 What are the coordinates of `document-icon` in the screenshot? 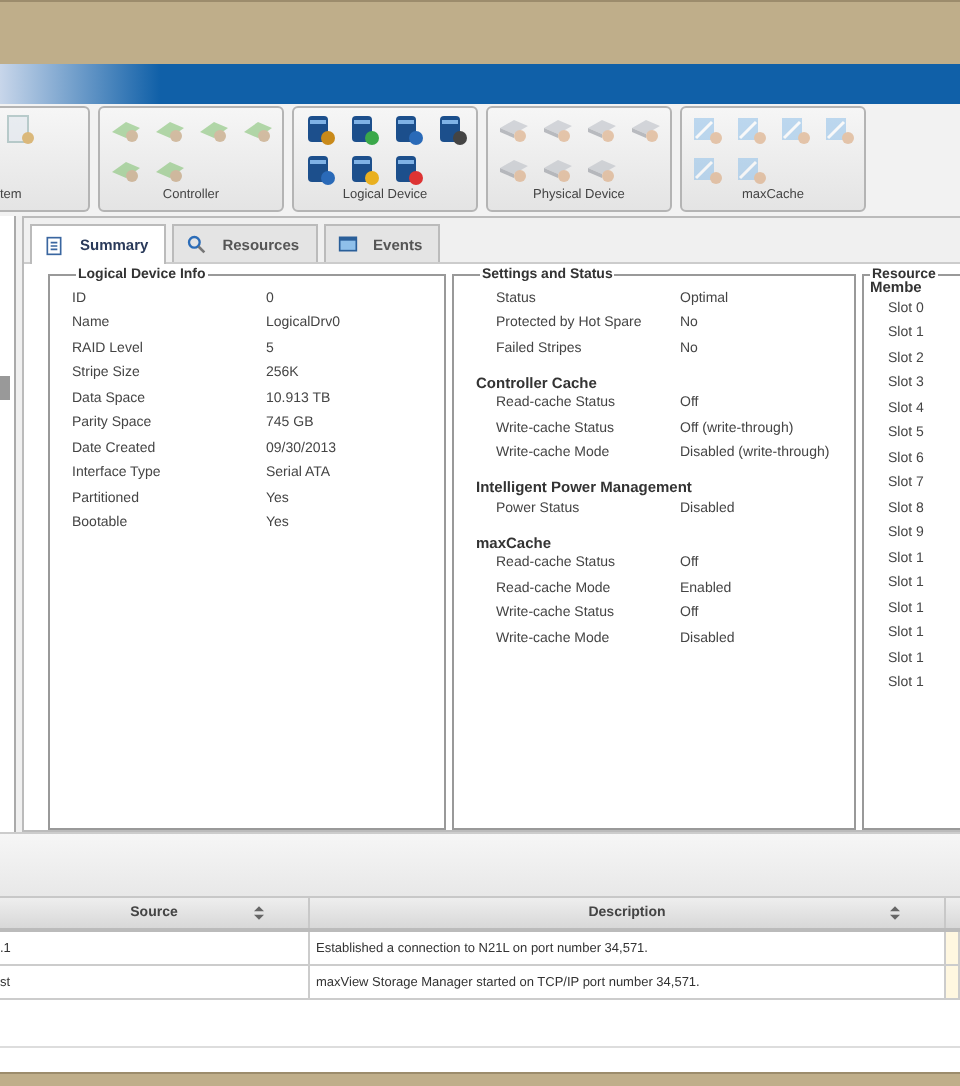 It's located at (54, 245).